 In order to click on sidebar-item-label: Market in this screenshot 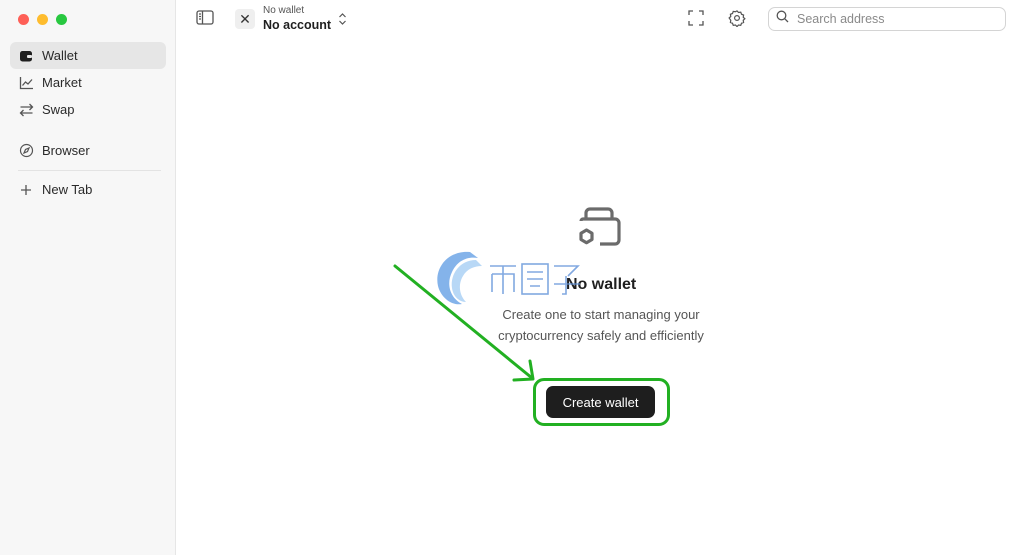, I will do `click(62, 82)`.